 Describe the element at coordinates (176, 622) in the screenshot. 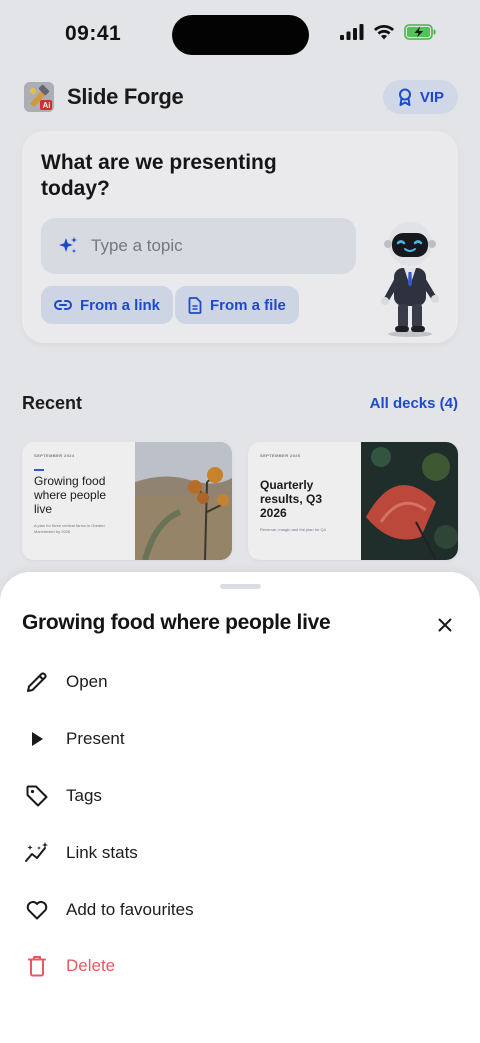

I see `sheet-title: Growing food where people live` at that location.